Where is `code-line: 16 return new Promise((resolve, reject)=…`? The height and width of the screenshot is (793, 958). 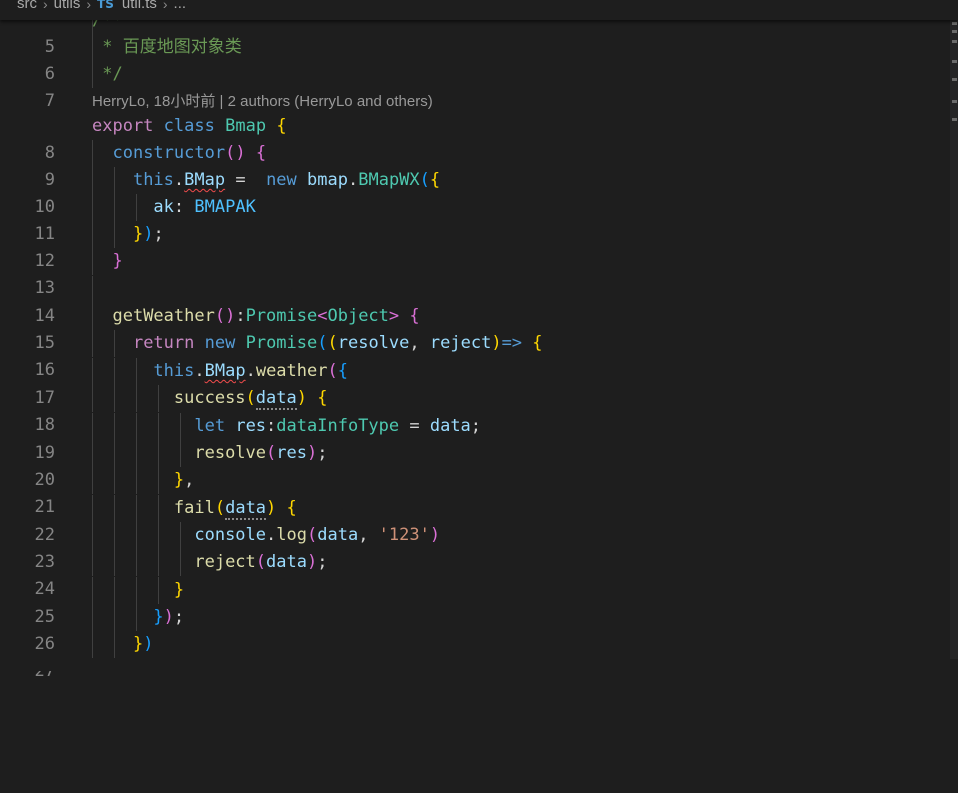
code-line: 16 return new Promise((resolve, reject)=… is located at coordinates (475, 355).